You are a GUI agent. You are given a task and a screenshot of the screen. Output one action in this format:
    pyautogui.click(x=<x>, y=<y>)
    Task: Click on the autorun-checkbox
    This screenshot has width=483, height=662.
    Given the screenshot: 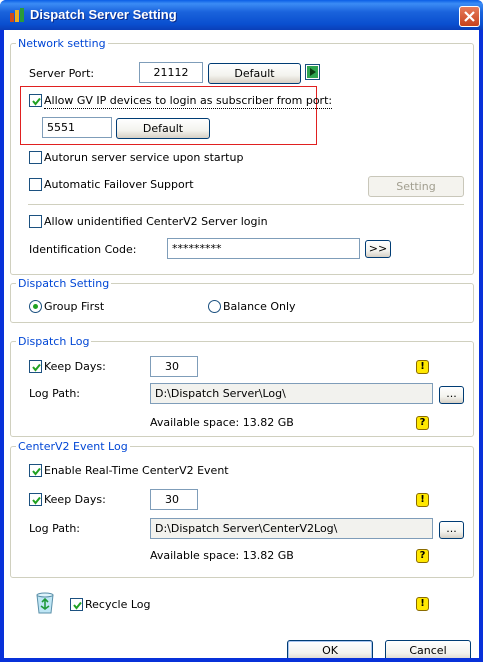 What is the action you would take?
    pyautogui.click(x=35, y=157)
    